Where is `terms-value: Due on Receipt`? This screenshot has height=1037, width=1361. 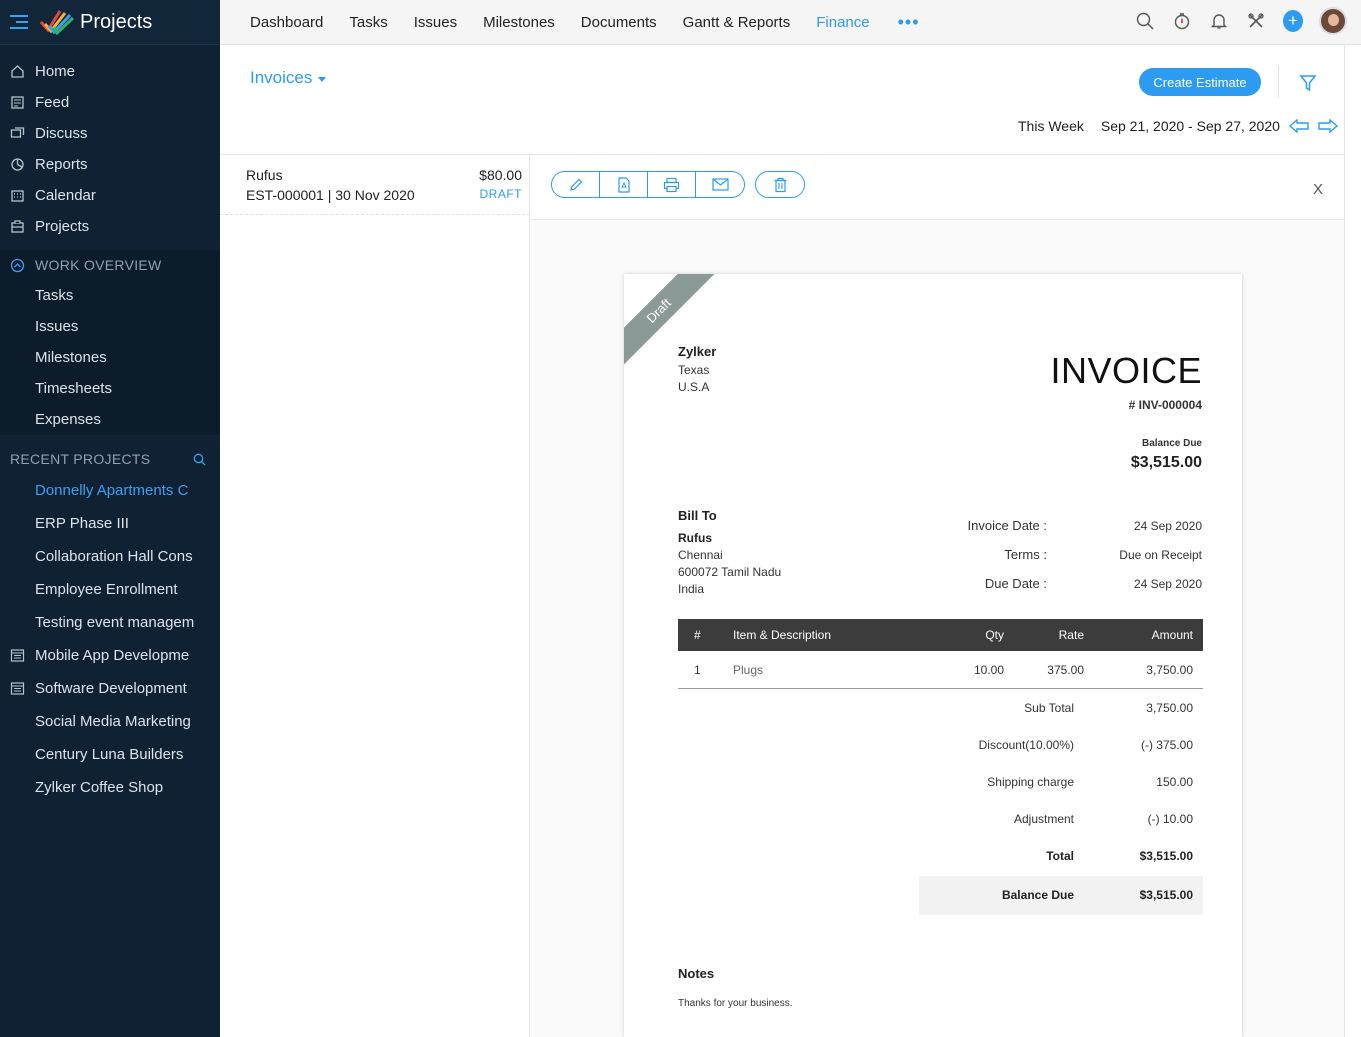 terms-value: Due on Receipt is located at coordinates (1160, 555).